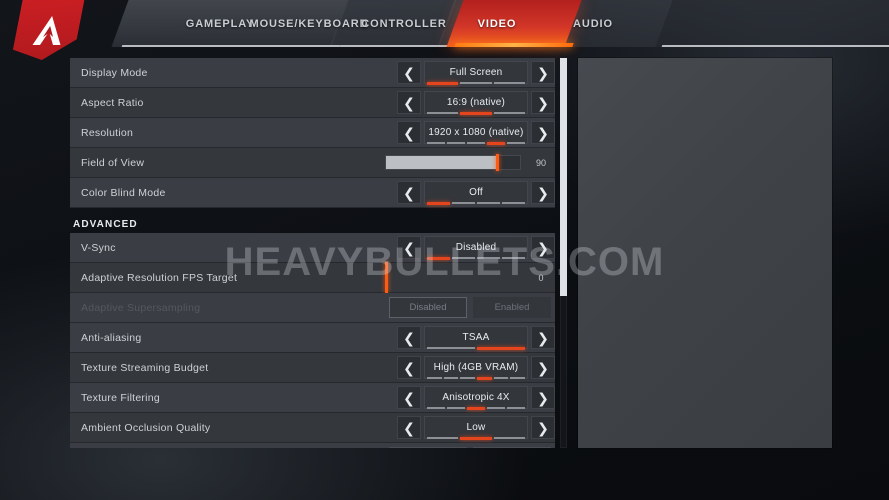  Describe the element at coordinates (409, 192) in the screenshot. I see `color-blind-mode-prev-arrow-icon: ❮` at that location.